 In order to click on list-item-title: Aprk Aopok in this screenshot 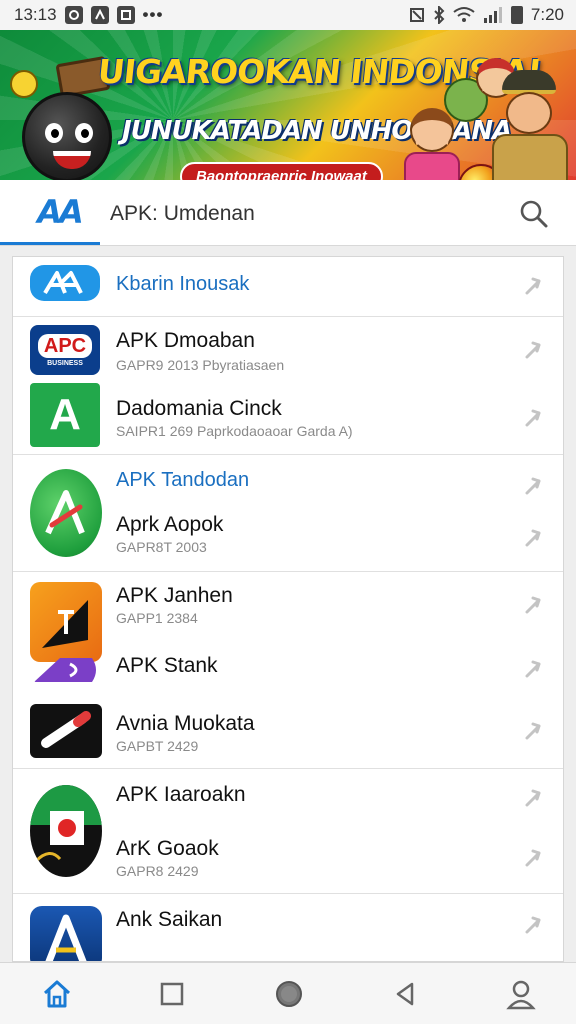, I will do `click(170, 524)`.